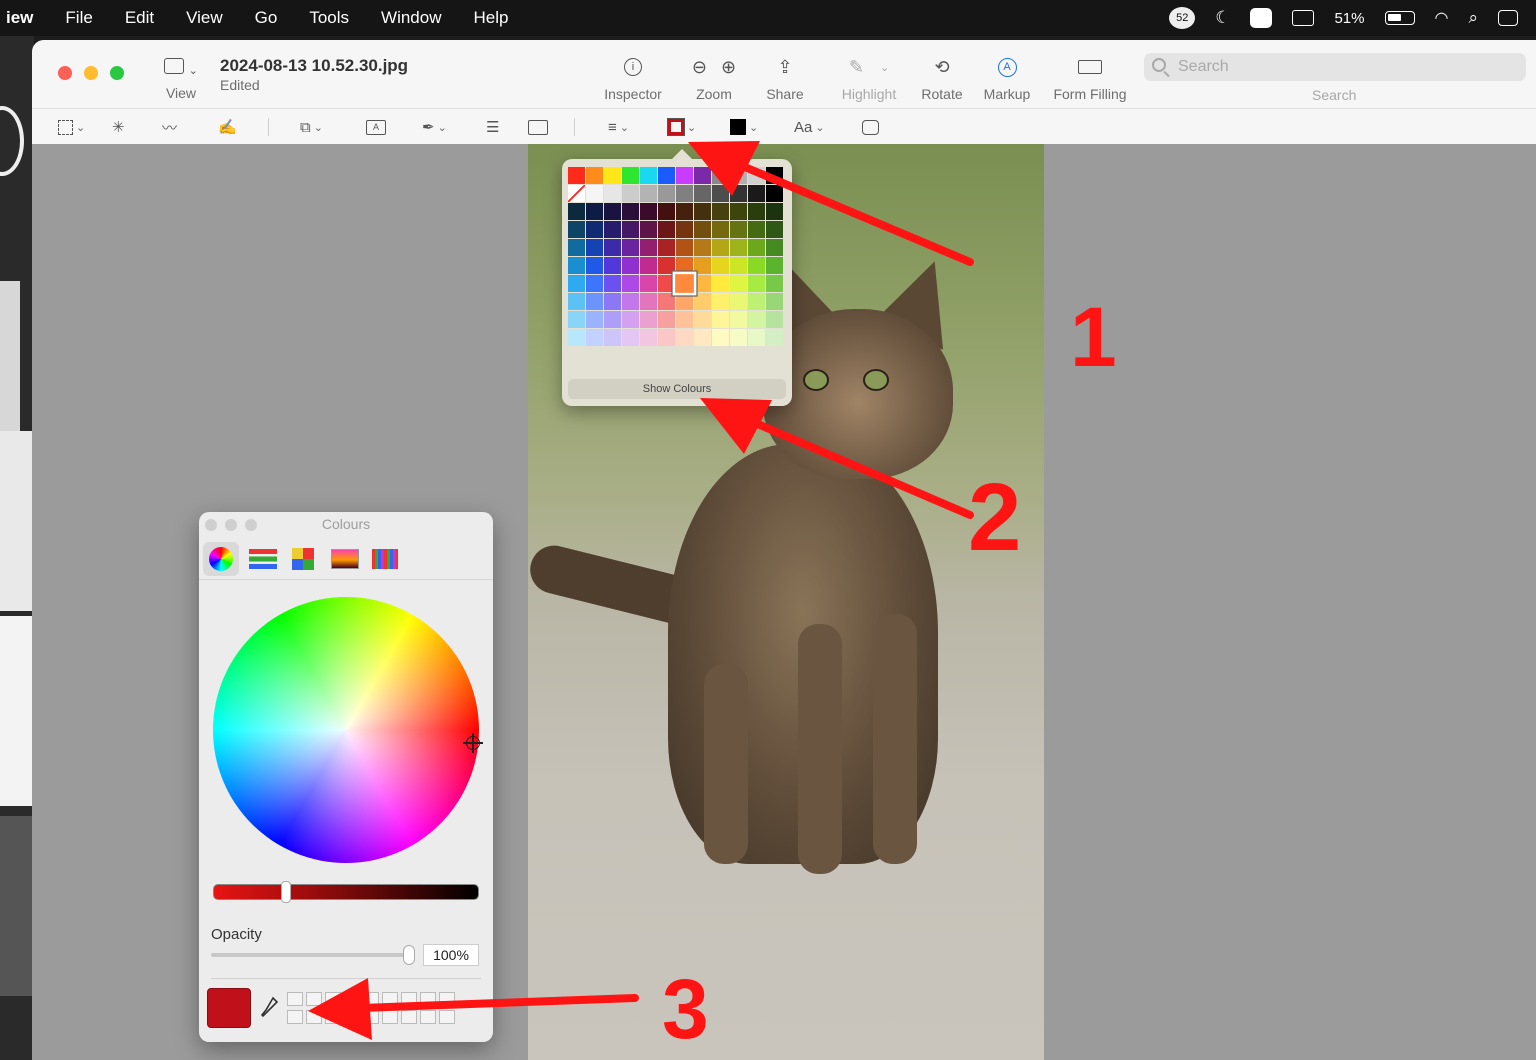 The image size is (1536, 1060). I want to click on opacity-value-field: 100%, so click(451, 955).